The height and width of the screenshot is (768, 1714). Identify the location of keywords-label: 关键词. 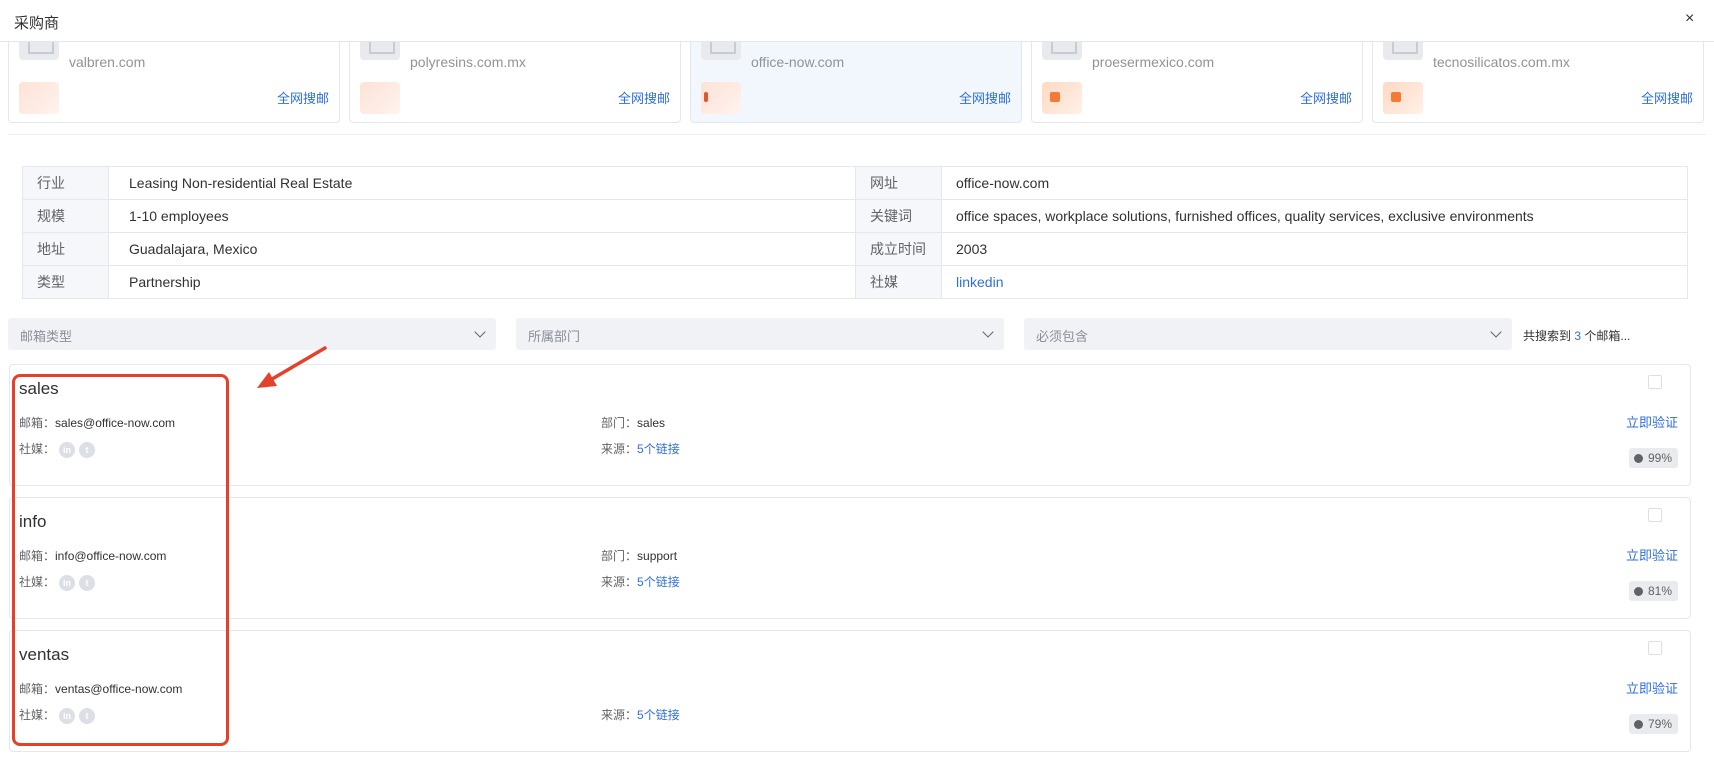
(898, 216).